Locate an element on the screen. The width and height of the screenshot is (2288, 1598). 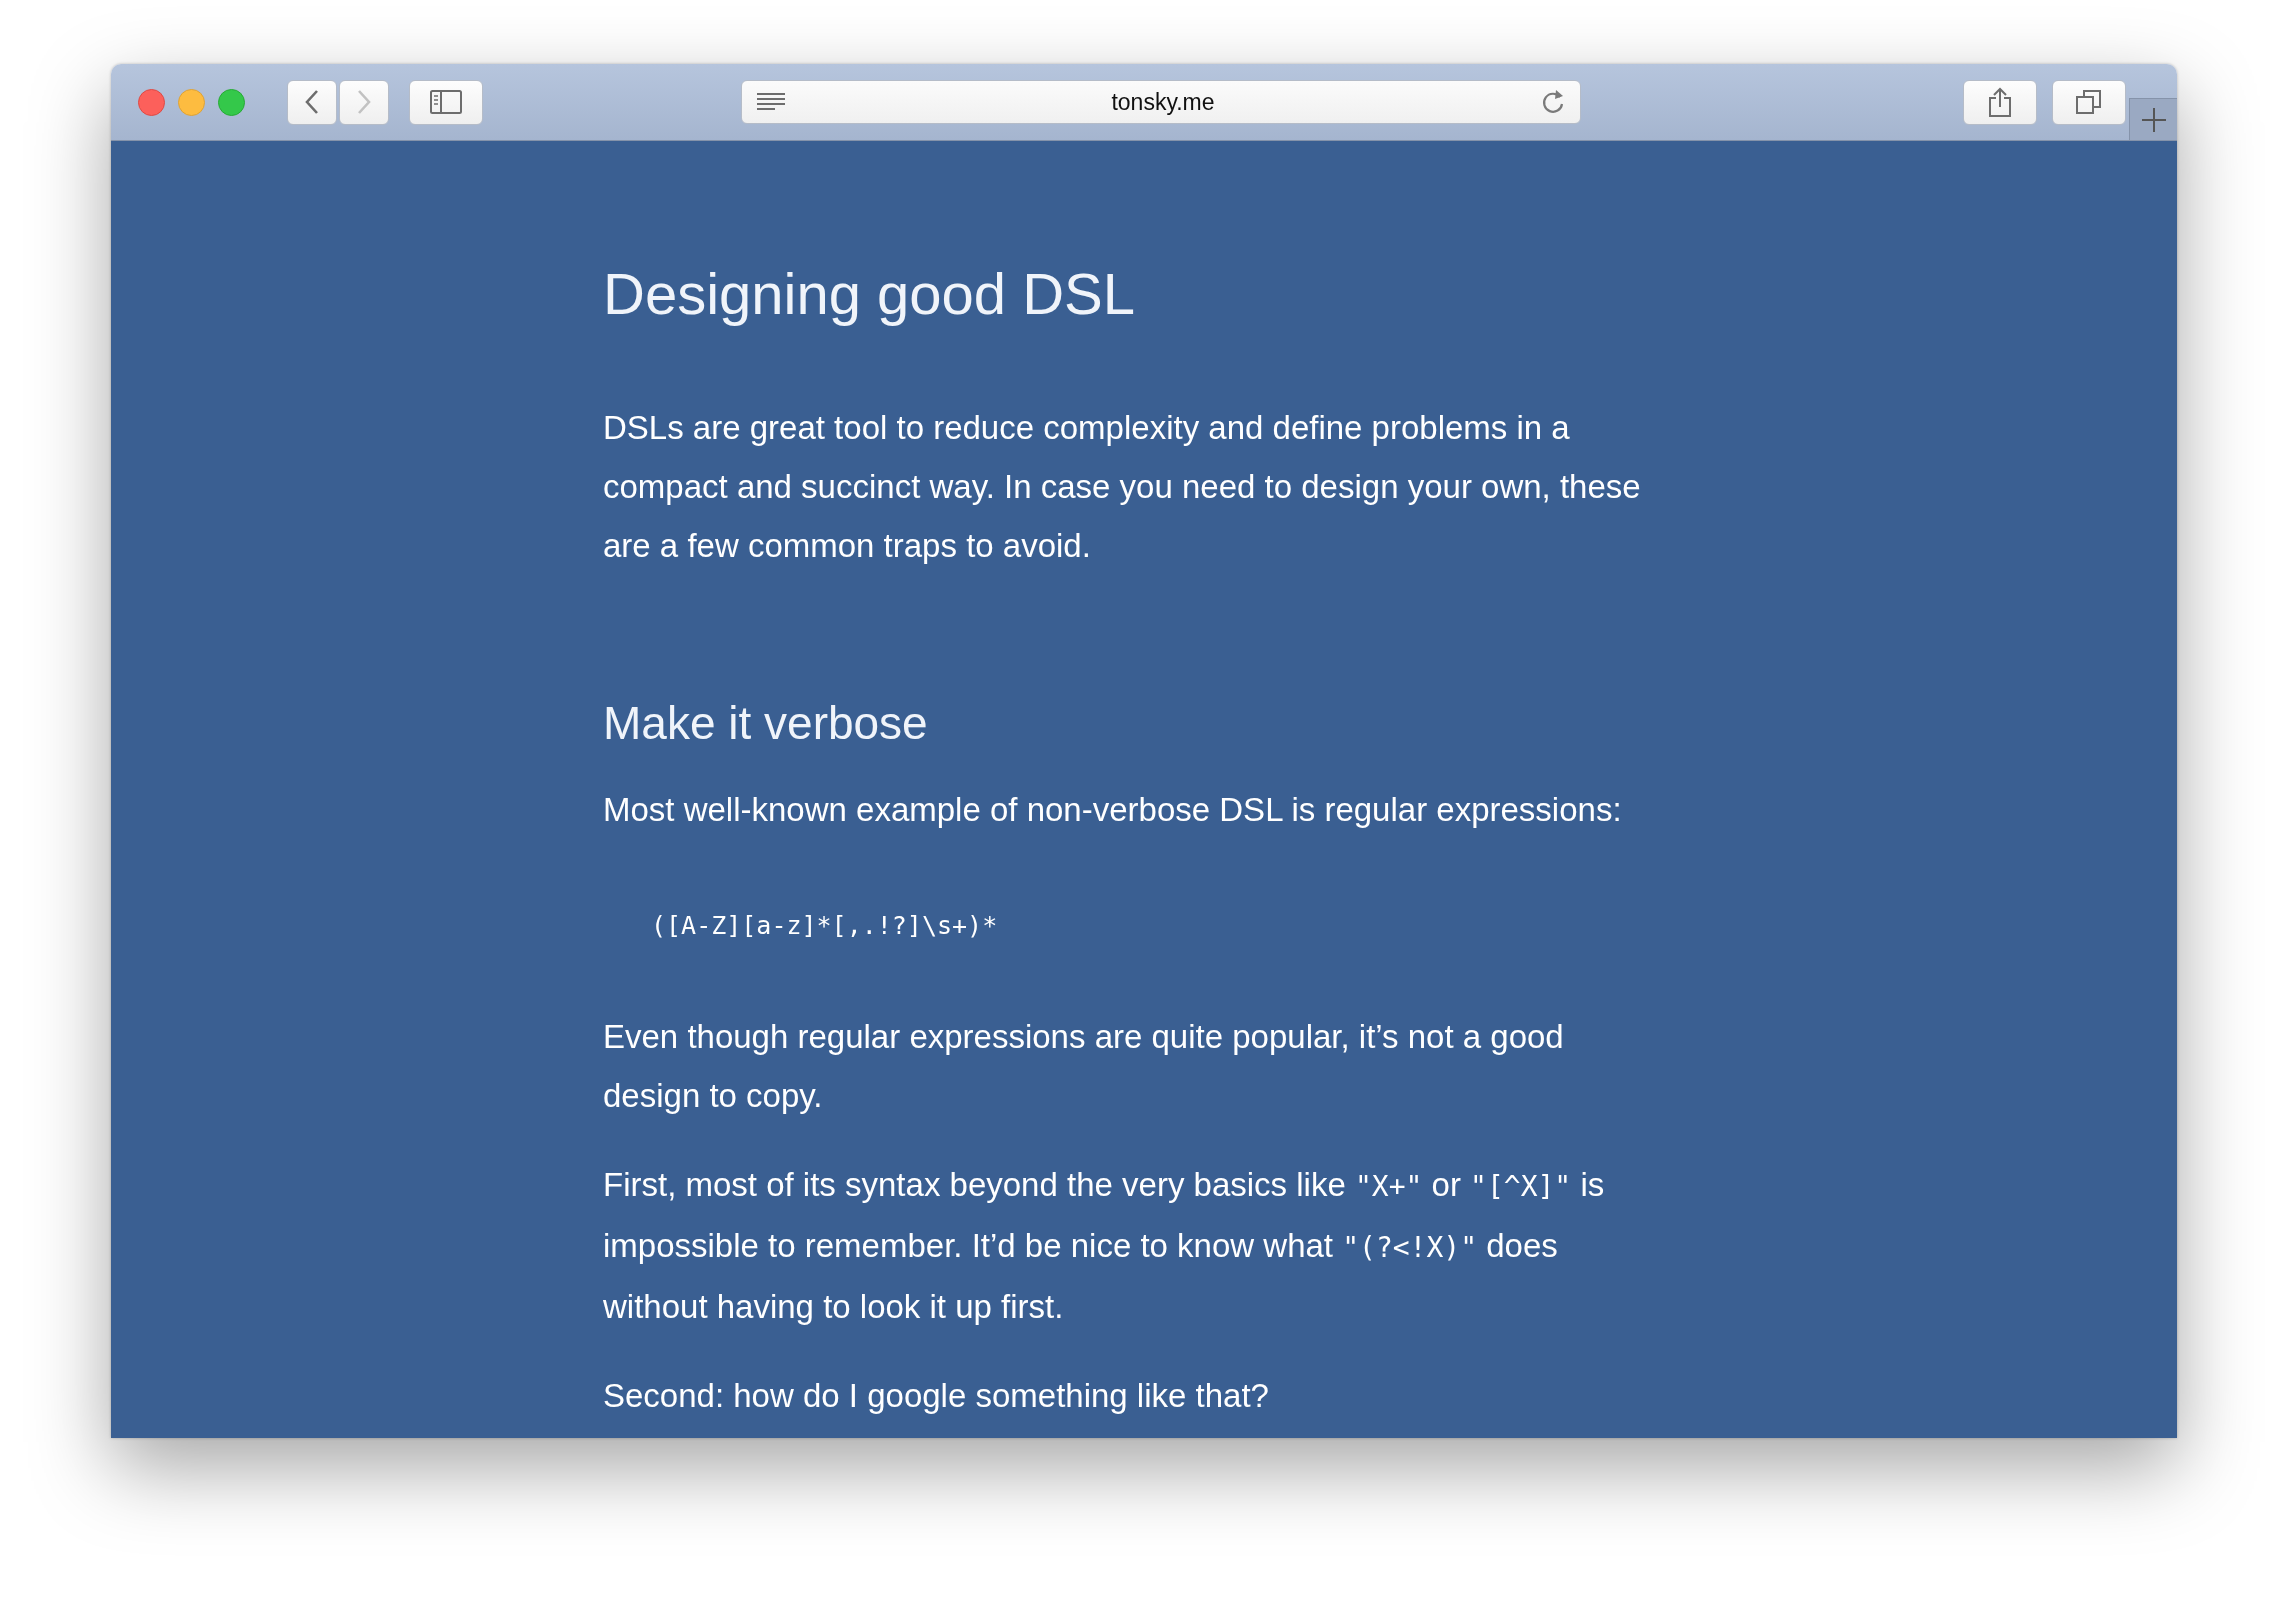
new-tab-button is located at coordinates (2153, 119).